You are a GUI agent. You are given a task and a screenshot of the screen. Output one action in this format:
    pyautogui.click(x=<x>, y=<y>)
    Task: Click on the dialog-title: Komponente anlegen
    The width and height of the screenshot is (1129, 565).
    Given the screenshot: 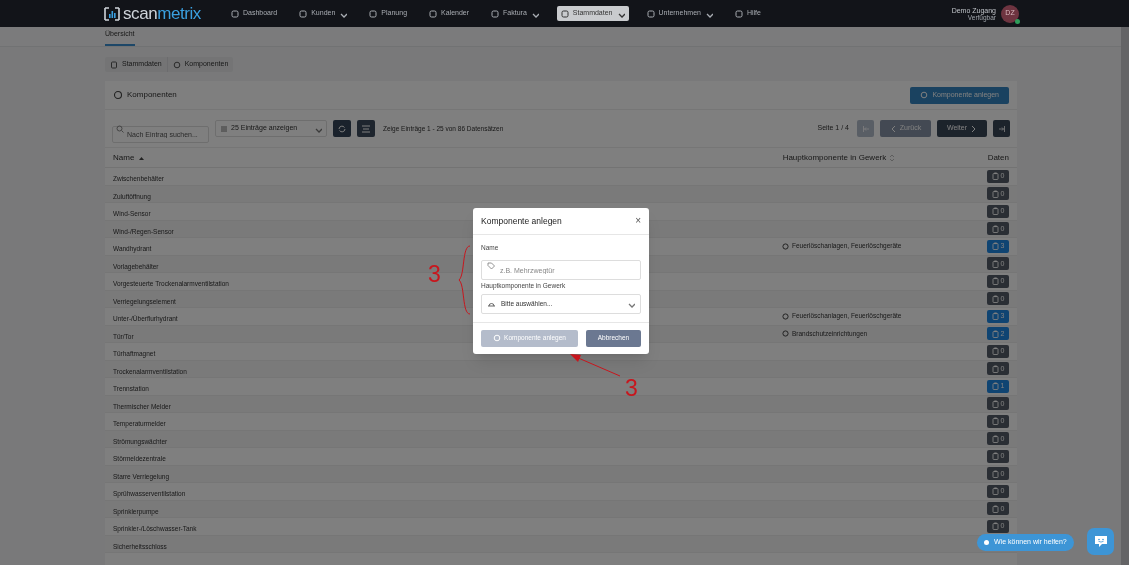 What is the action you would take?
    pyautogui.click(x=522, y=221)
    